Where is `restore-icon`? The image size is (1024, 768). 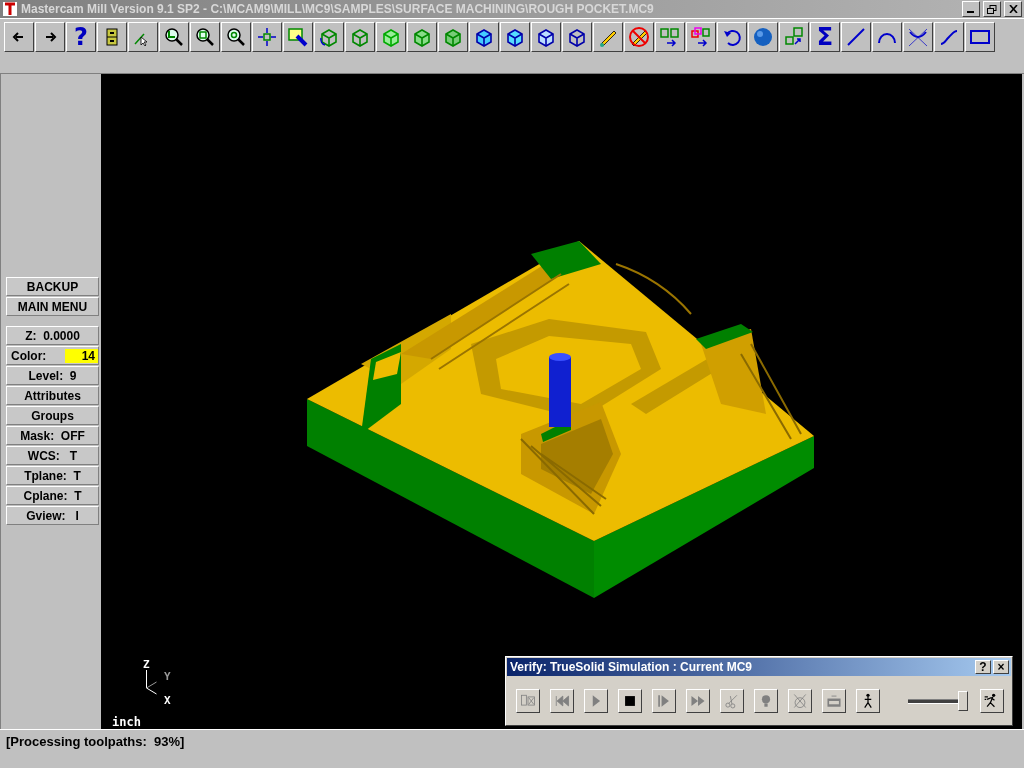
restore-icon is located at coordinates (992, 9).